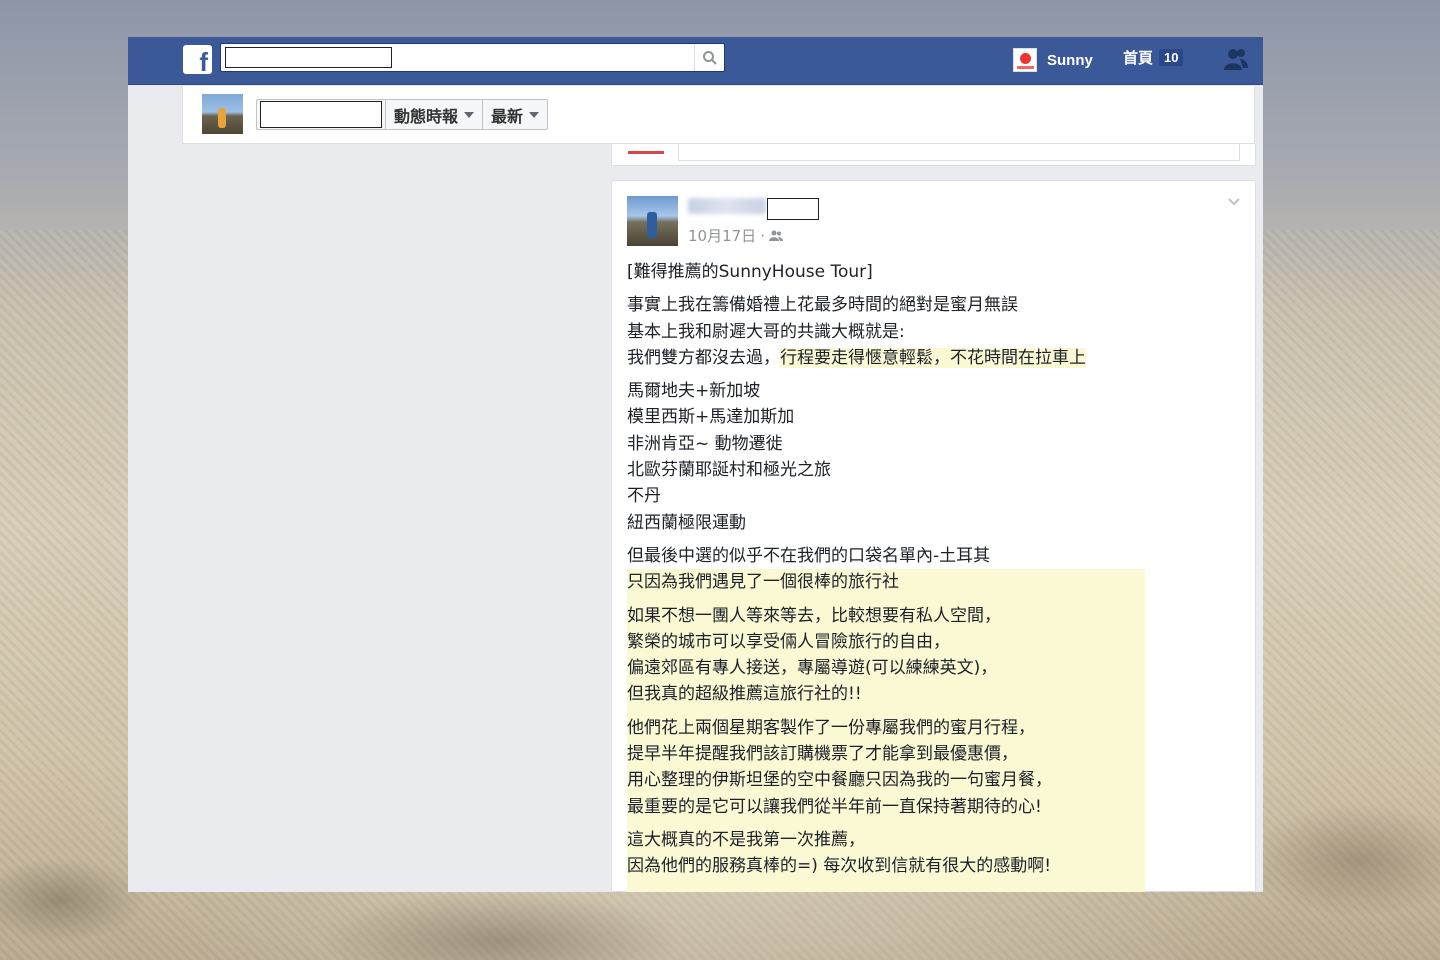  What do you see at coordinates (711, 417) in the screenshot?
I see `list-item: 模里西斯+馬達加斯加` at bounding box center [711, 417].